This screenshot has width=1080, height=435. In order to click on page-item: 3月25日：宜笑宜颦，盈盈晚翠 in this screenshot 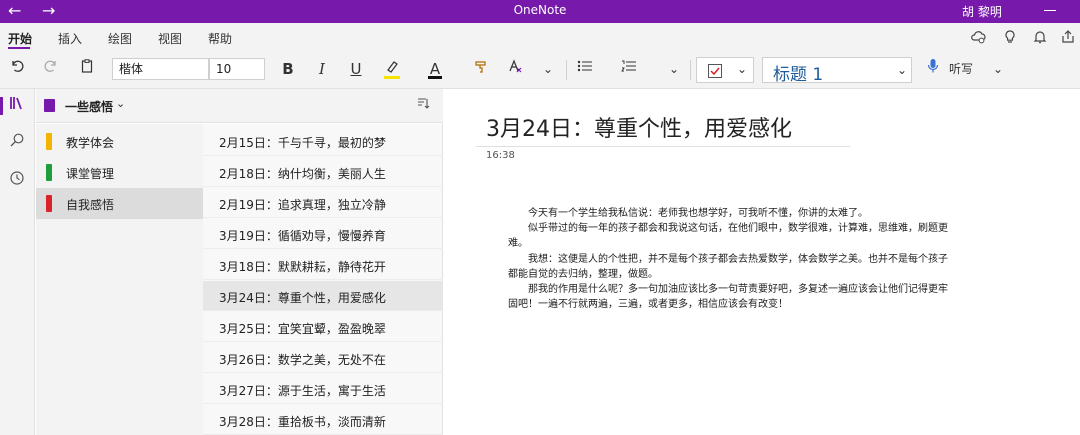, I will do `click(323, 327)`.